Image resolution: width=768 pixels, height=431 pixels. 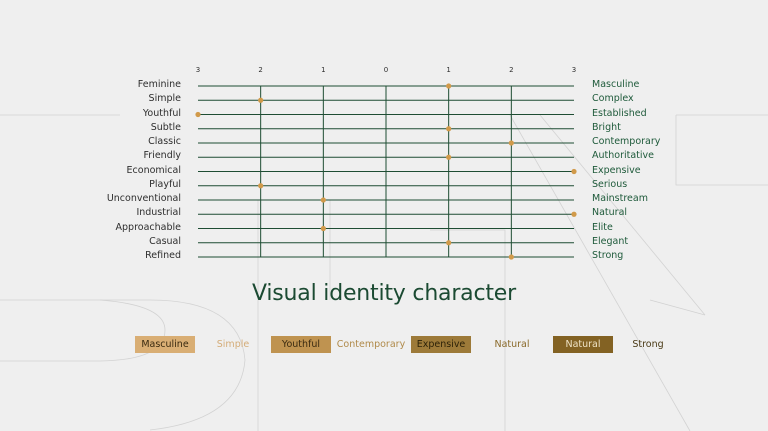 What do you see at coordinates (610, 213) in the screenshot?
I see `row-label-right: Natural` at bounding box center [610, 213].